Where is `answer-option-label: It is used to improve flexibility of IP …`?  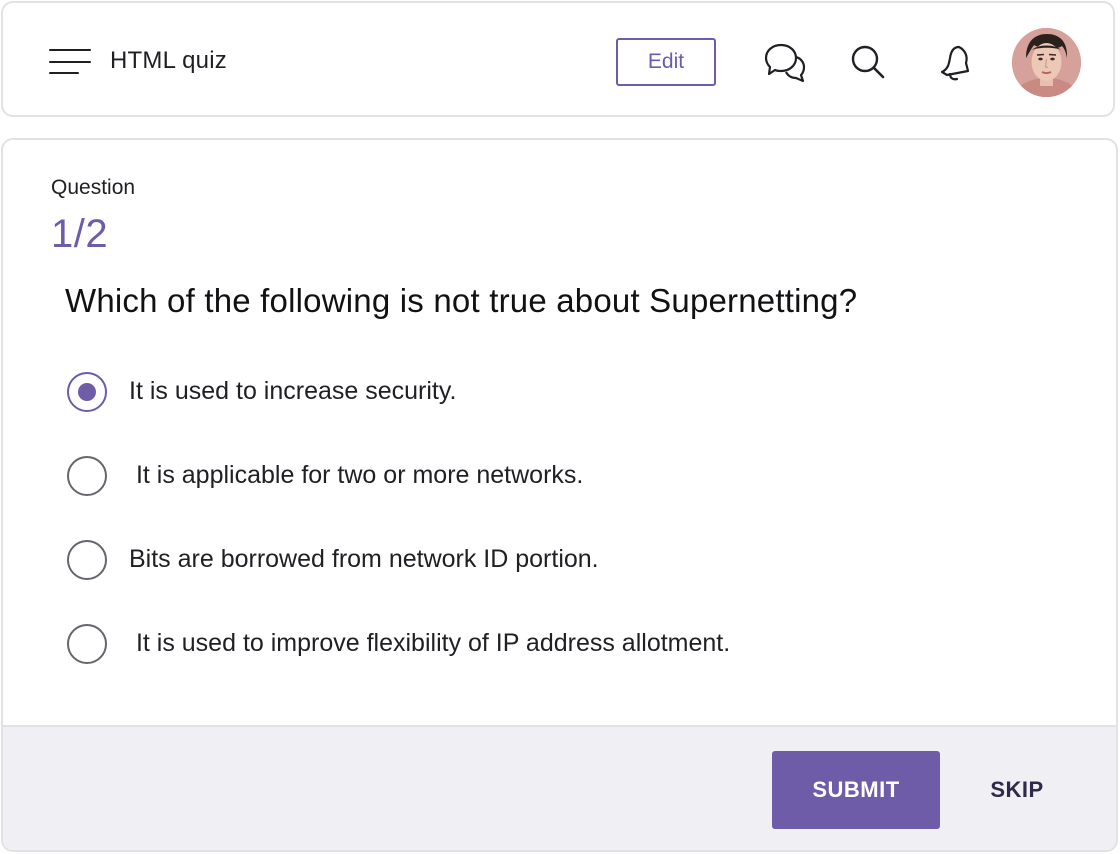 answer-option-label: It is used to improve flexibility of IP … is located at coordinates (430, 643).